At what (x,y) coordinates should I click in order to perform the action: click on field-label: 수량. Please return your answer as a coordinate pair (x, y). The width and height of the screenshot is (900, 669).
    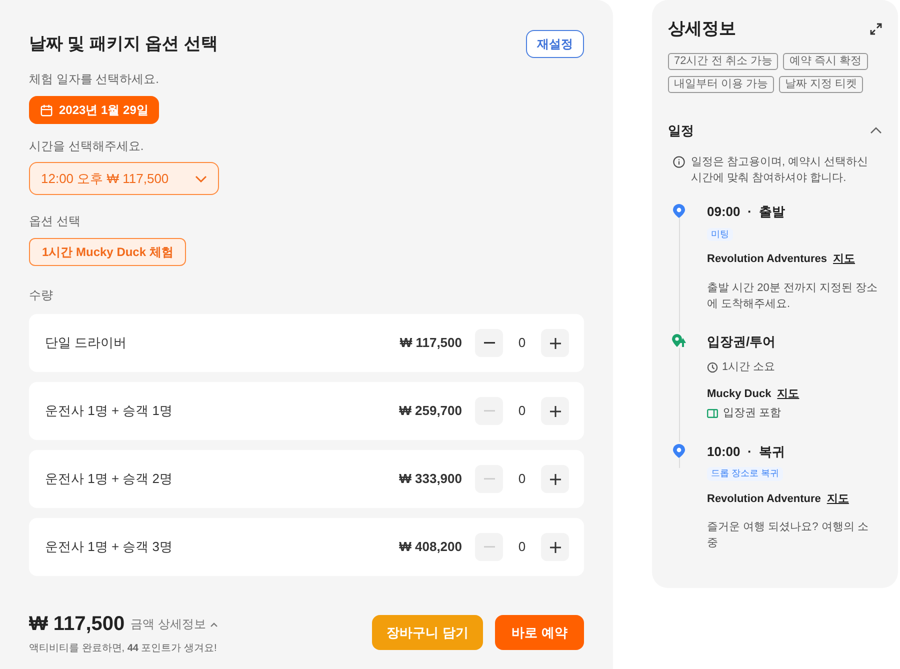
    Looking at the image, I should click on (41, 295).